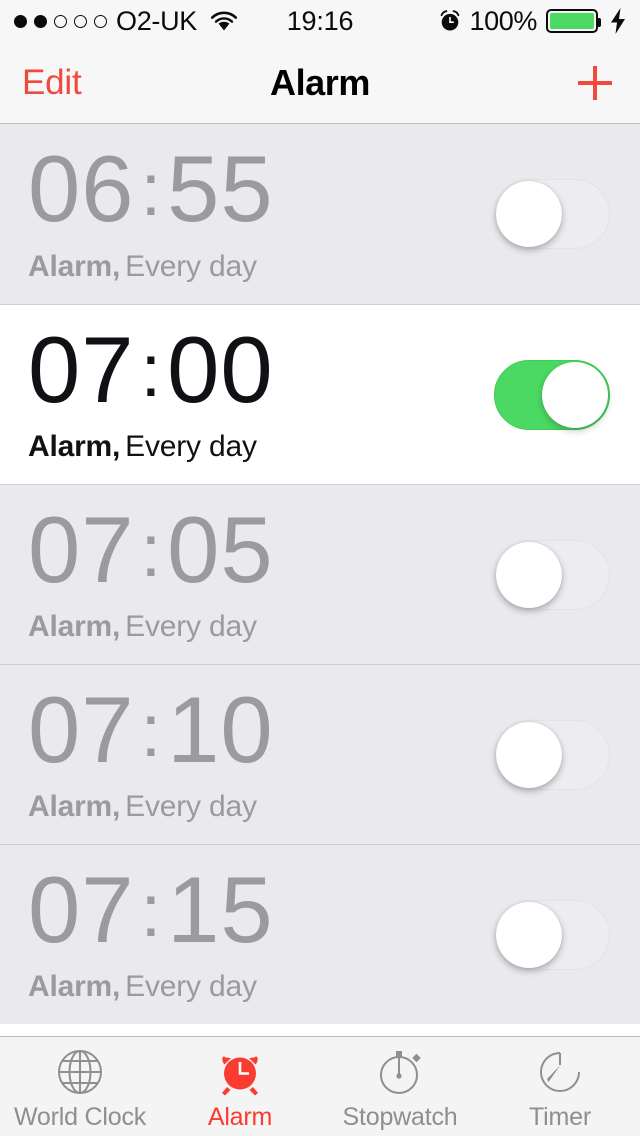 The height and width of the screenshot is (1136, 640). What do you see at coordinates (240, 1117) in the screenshot?
I see `tab-label-alarm: Alarm` at bounding box center [240, 1117].